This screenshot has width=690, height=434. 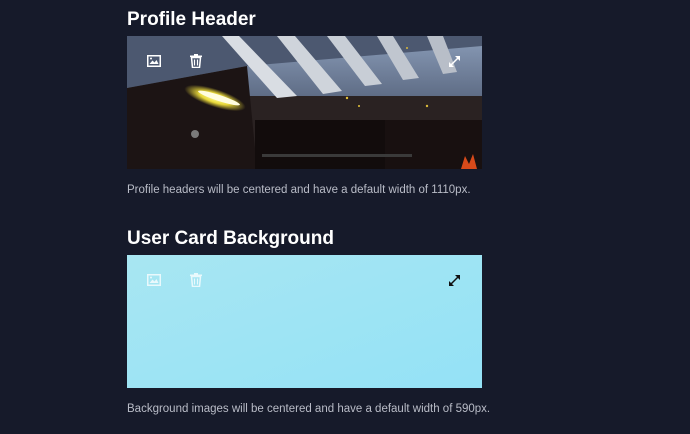 What do you see at coordinates (191, 19) in the screenshot?
I see `profile-header-title: Profile Header` at bounding box center [191, 19].